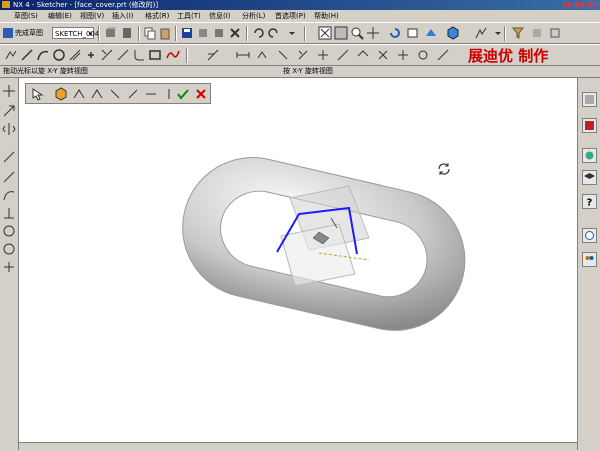 The height and width of the screenshot is (451, 600). I want to click on menu-format: 格式(R), so click(157, 16).